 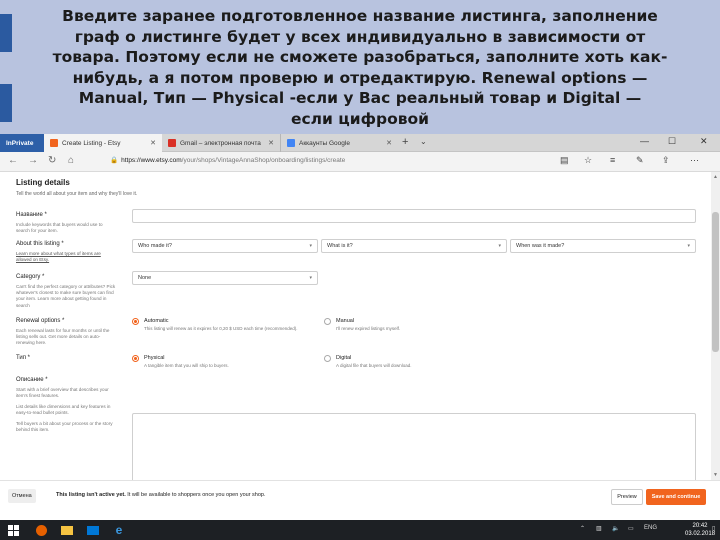 I want to click on what-is-it-select: What is it? ▾, so click(x=414, y=246).